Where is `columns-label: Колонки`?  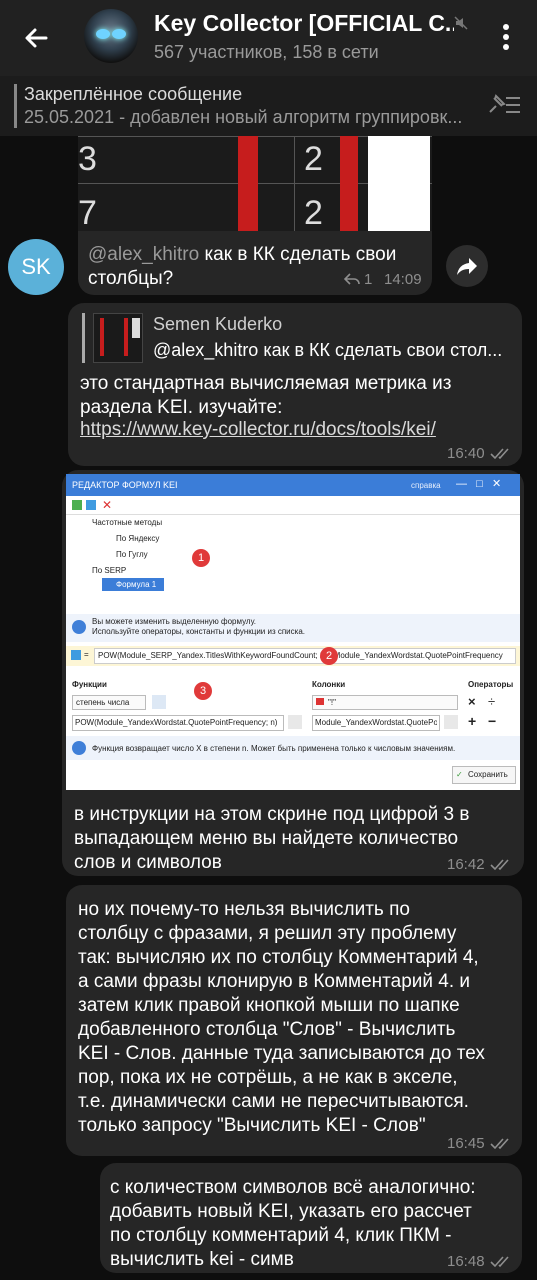 columns-label: Колонки is located at coordinates (329, 684).